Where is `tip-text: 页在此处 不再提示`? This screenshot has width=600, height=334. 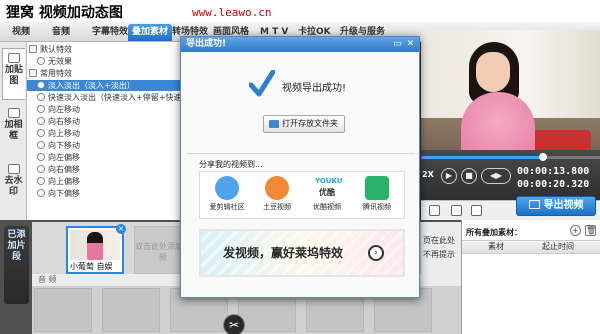
tip-text: 页在此处 不再提示 is located at coordinates (441, 248).